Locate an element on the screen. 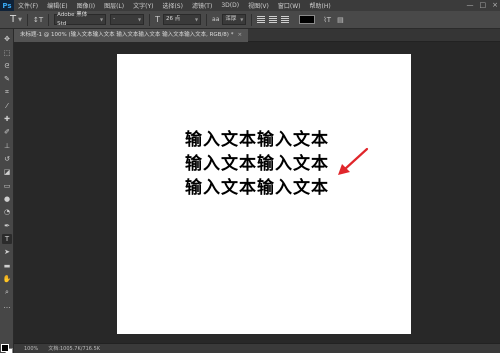 The image size is (500, 353). shape-tool-icon: ▬ is located at coordinates (7, 266).